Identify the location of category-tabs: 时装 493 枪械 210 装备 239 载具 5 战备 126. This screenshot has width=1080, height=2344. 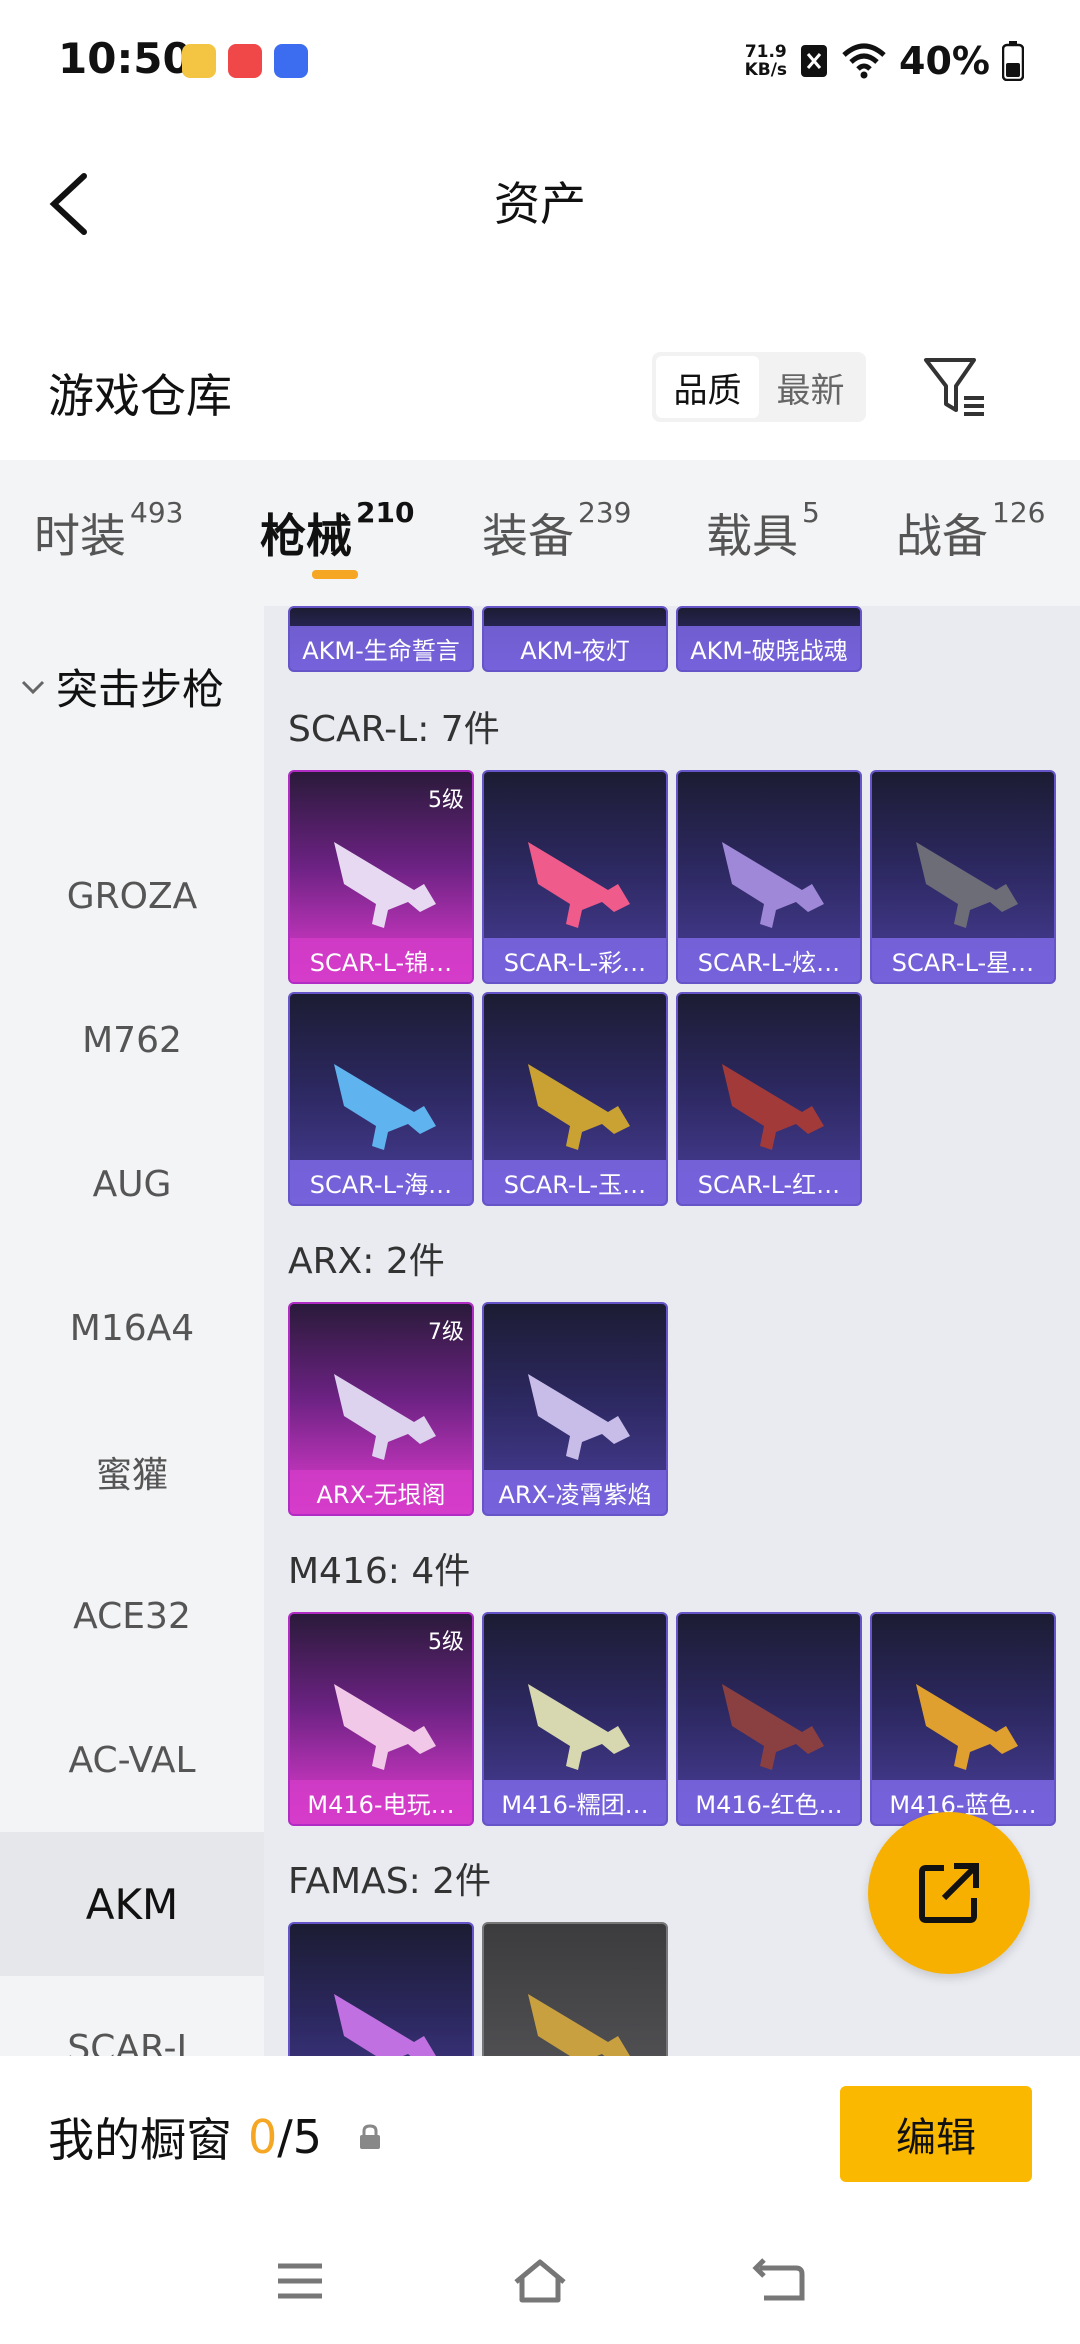
(540, 533).